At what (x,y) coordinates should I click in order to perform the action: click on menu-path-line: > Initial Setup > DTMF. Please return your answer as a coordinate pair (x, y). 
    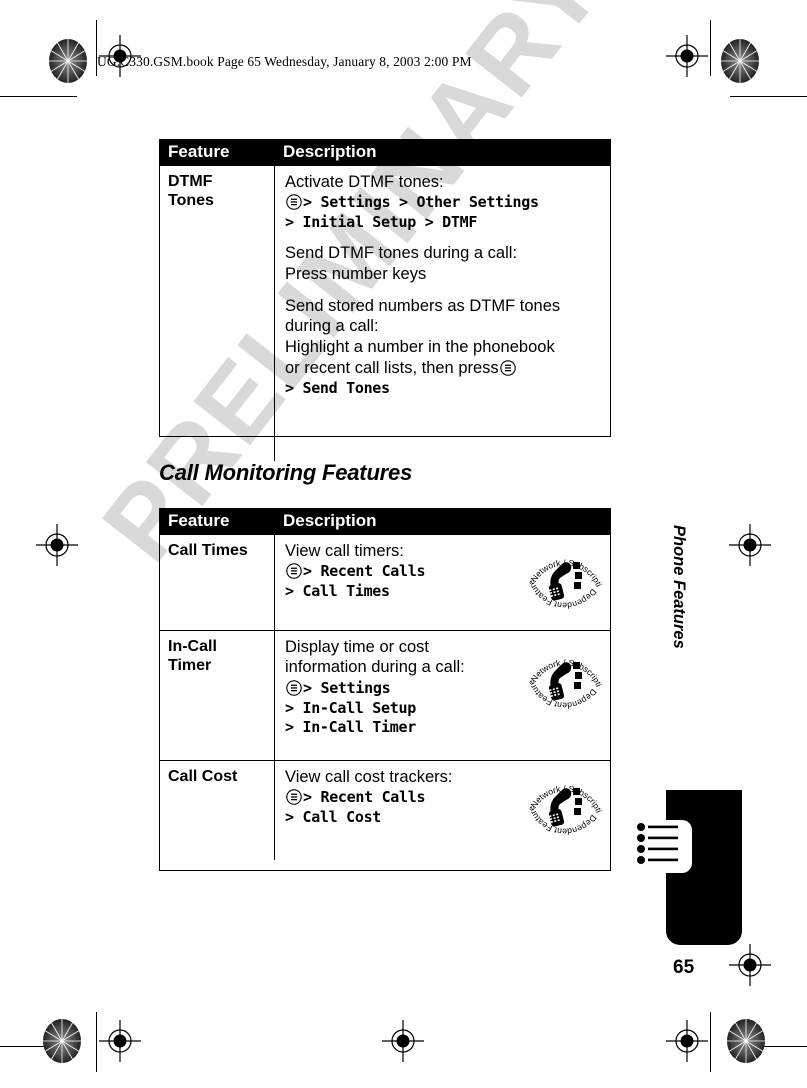
    Looking at the image, I should click on (381, 222).